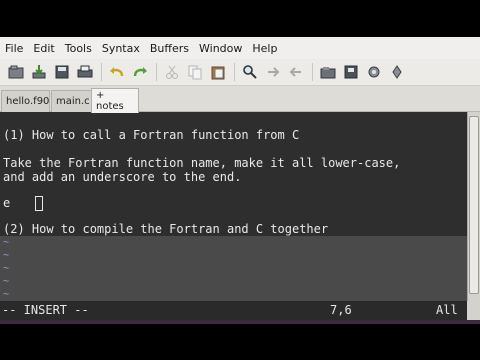  Describe the element at coordinates (397, 72) in the screenshot. I see `make-icon` at that location.